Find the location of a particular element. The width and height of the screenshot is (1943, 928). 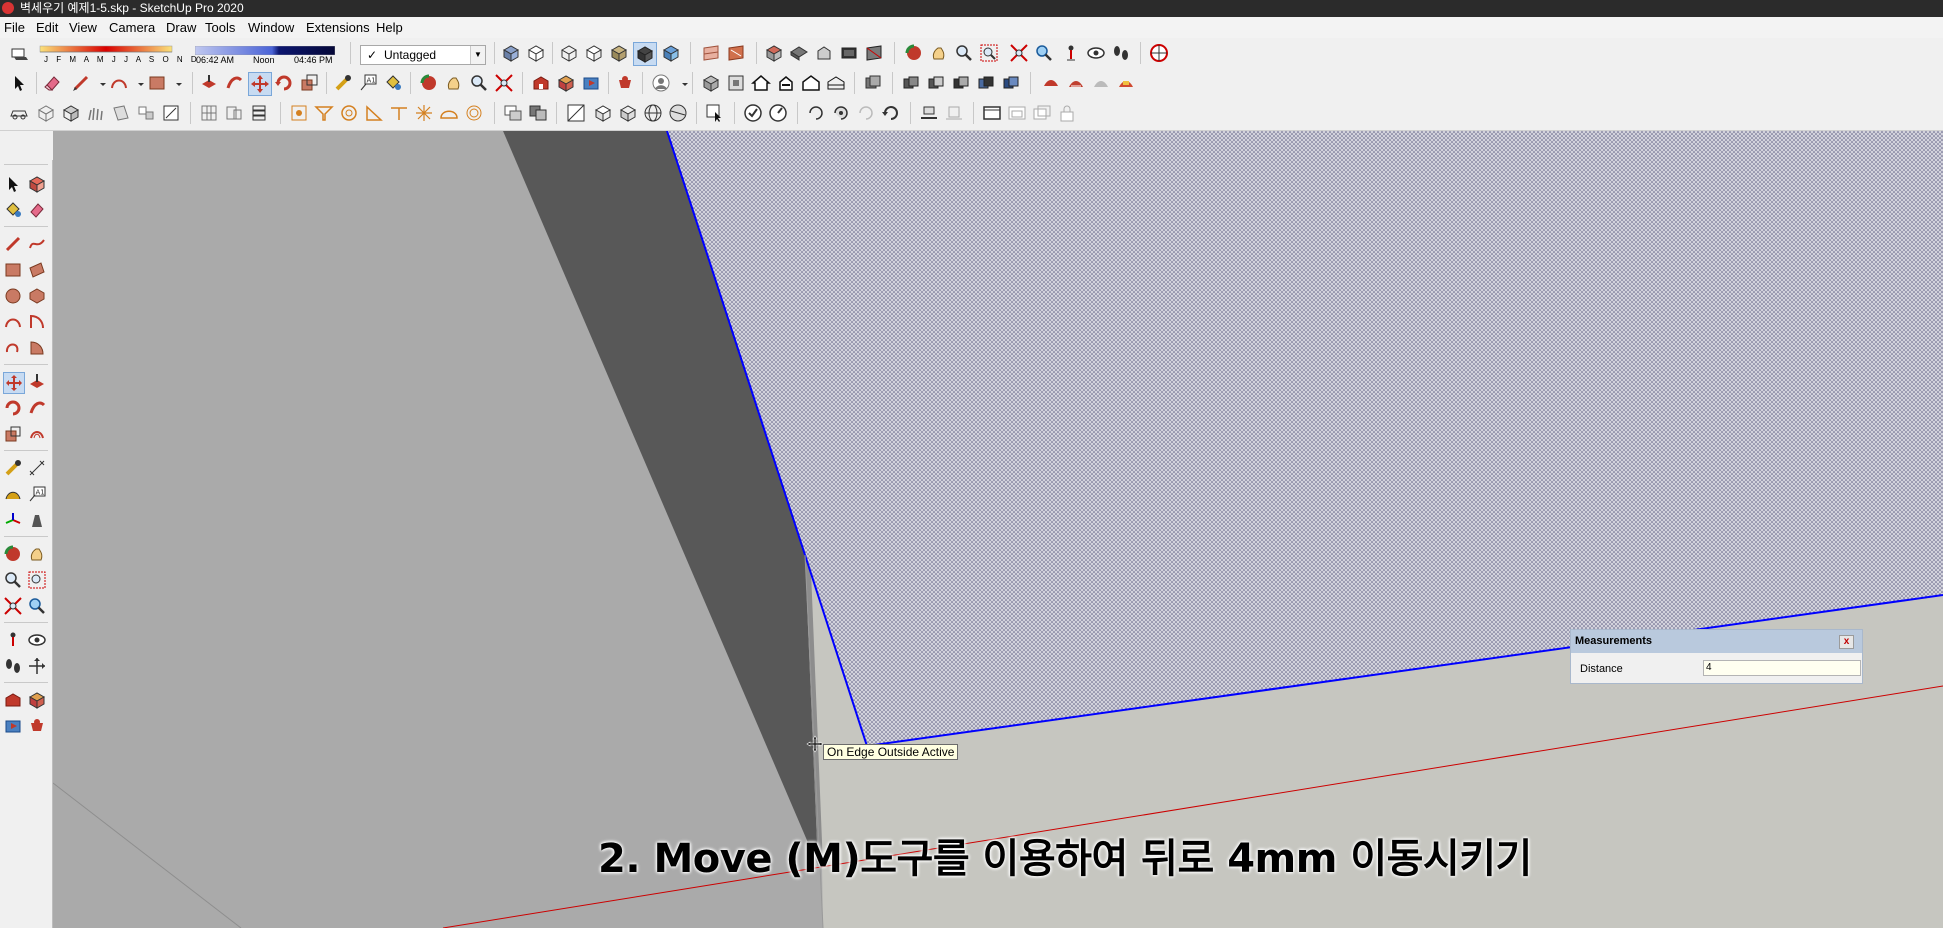

window-ghost-icon is located at coordinates (1017, 113).